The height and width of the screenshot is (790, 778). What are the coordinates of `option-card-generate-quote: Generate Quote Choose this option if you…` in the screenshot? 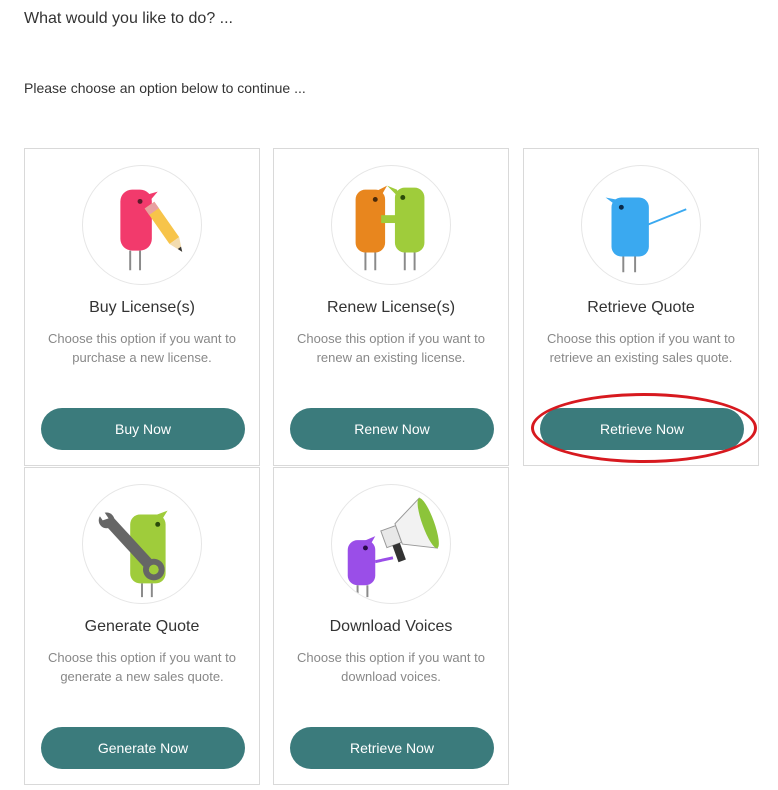 It's located at (142, 626).